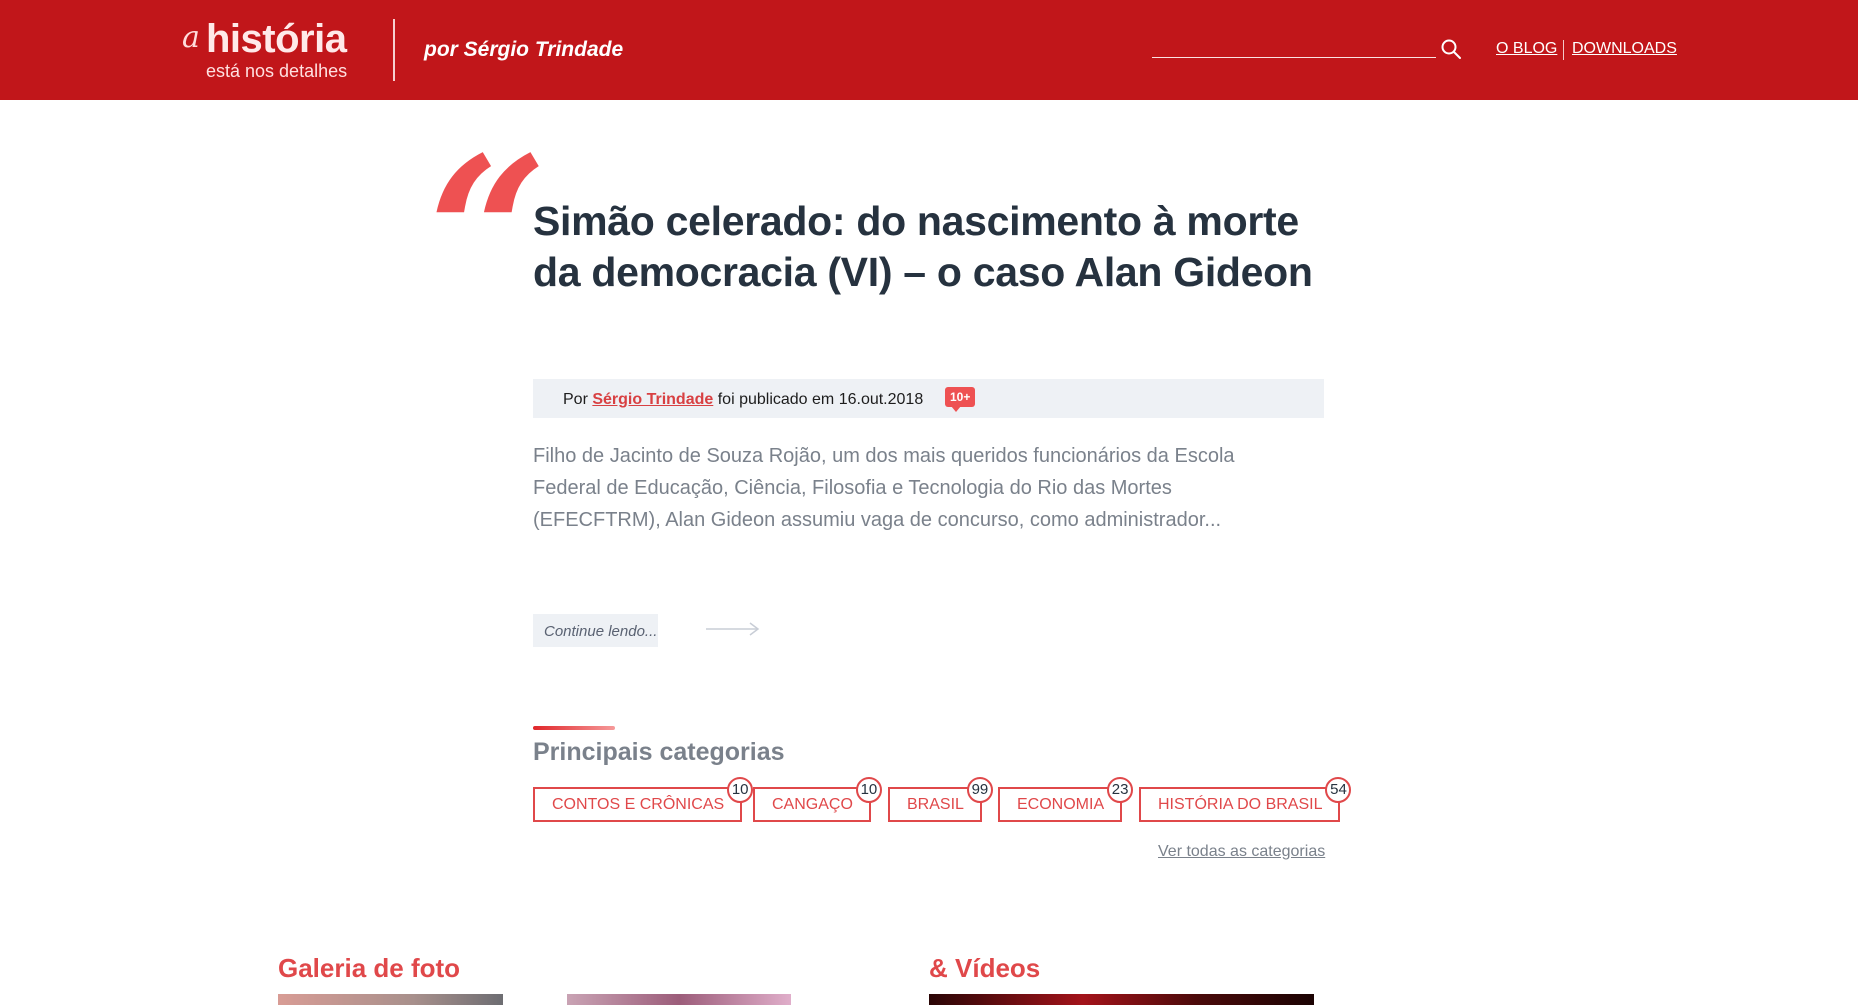  Describe the element at coordinates (276, 39) in the screenshot. I see `logo-title: história` at that location.